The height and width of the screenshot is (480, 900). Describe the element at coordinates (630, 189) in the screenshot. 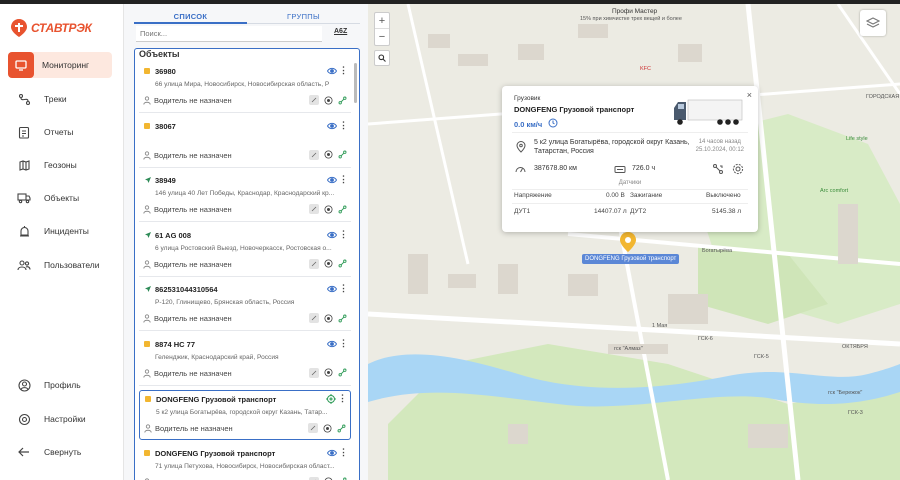

I see `popup-divider` at that location.